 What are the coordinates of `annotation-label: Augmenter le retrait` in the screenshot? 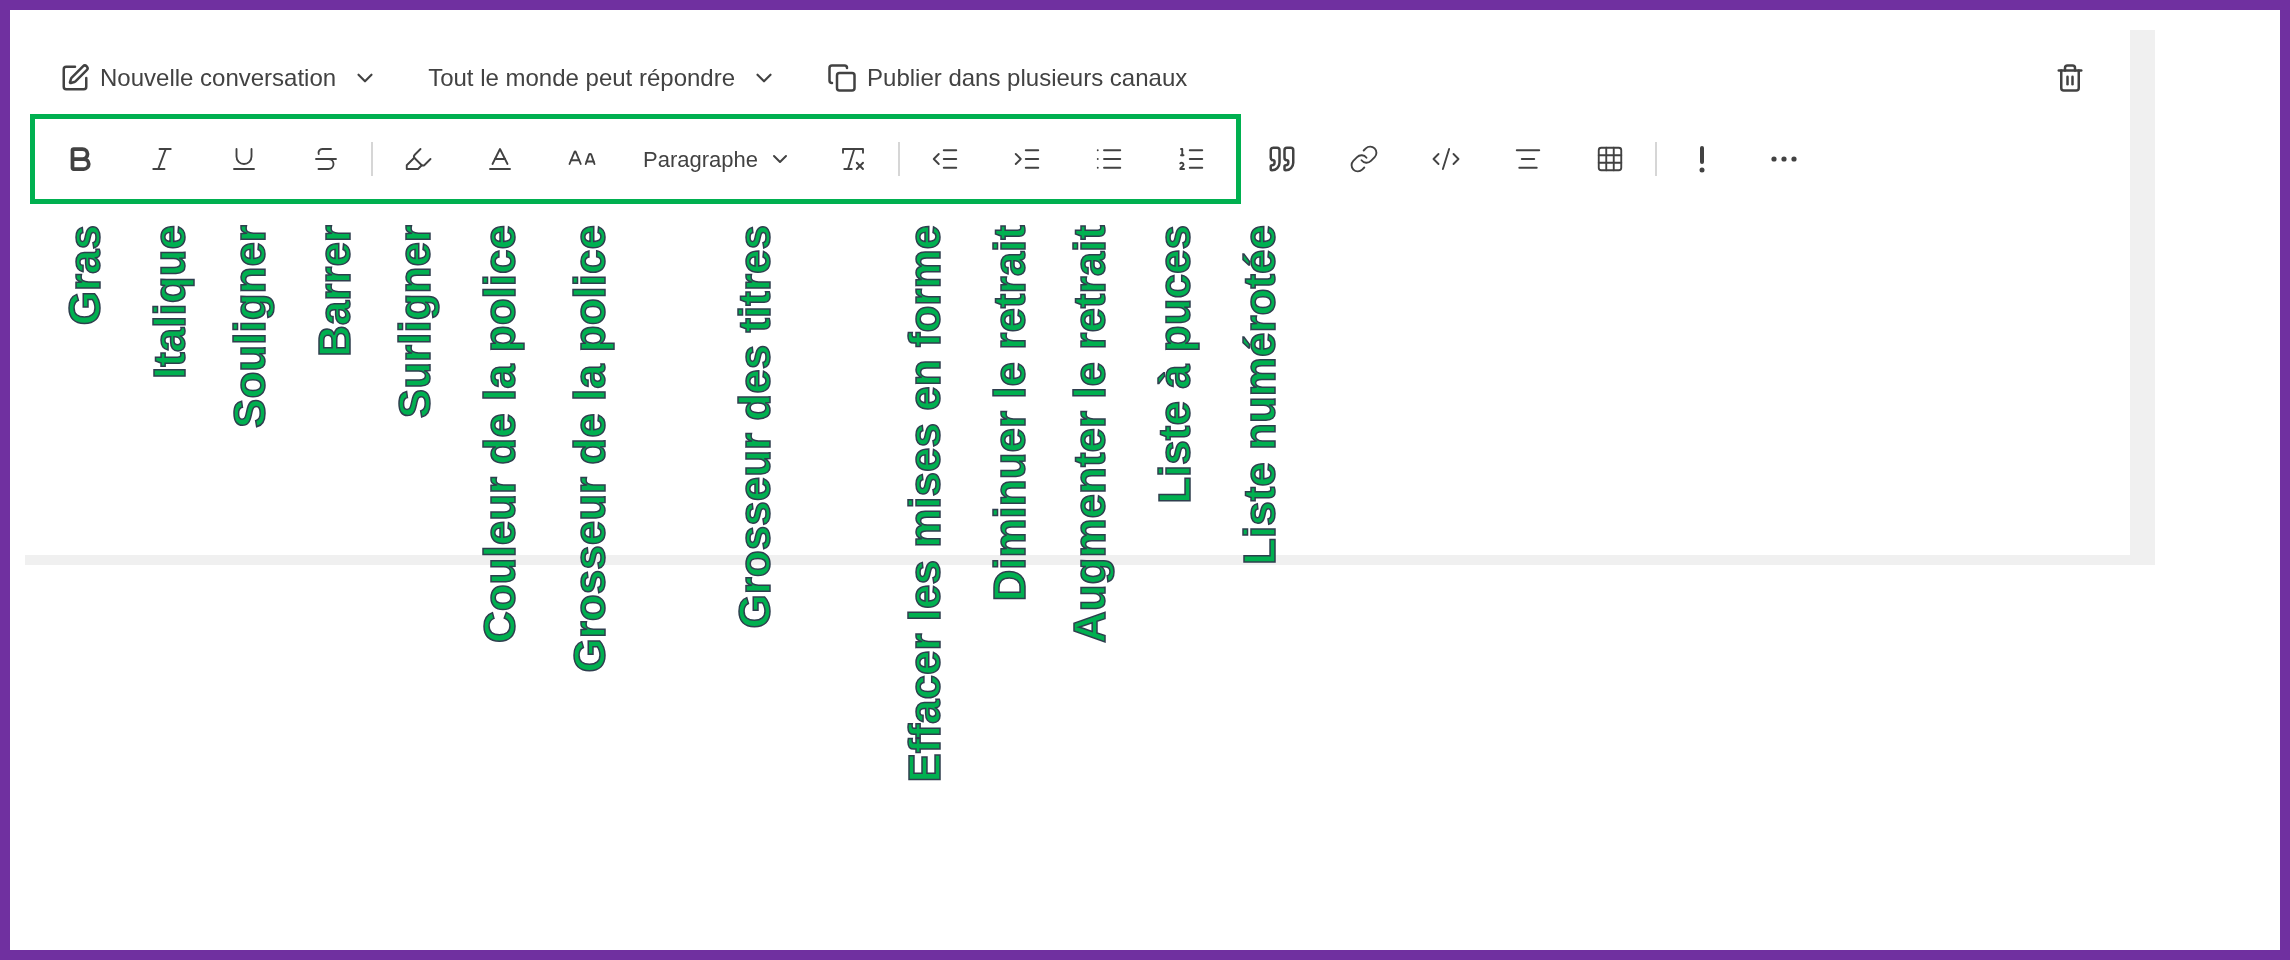 It's located at (1090, 434).